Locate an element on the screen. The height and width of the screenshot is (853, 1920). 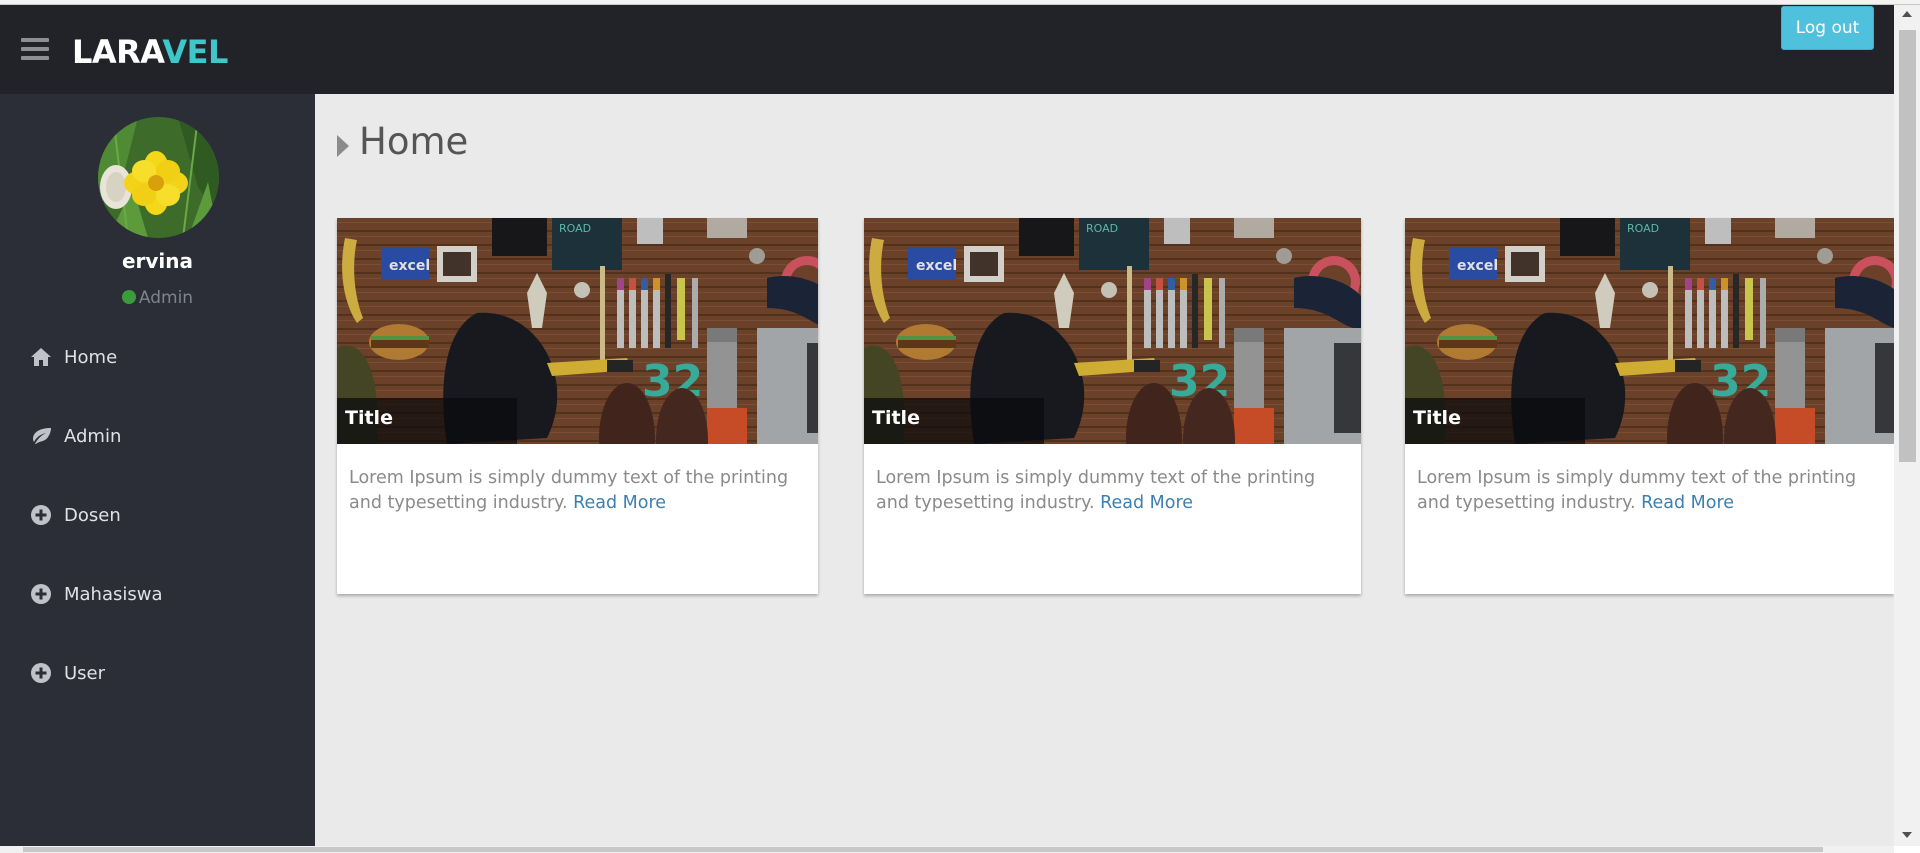
scroll-down-arrow-icon is located at coordinates (1907, 835).